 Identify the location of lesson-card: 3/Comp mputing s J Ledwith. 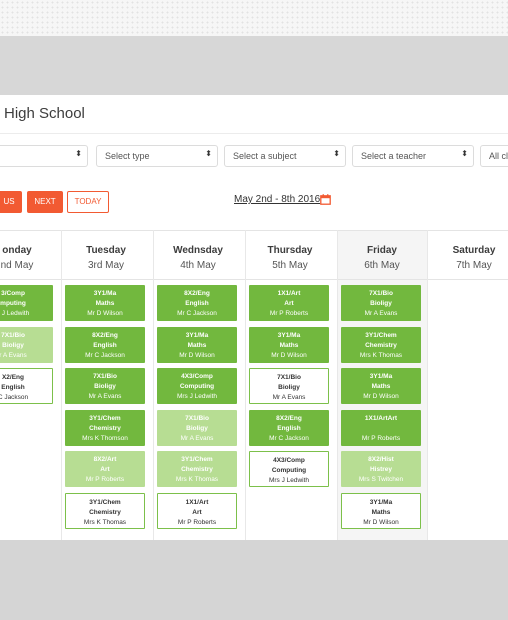
(26, 303).